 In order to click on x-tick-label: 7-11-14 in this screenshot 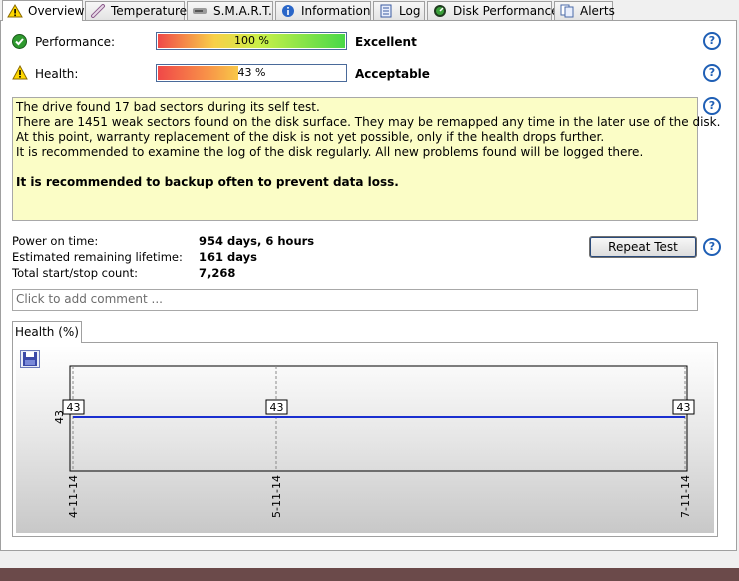, I will do `click(685, 496)`.